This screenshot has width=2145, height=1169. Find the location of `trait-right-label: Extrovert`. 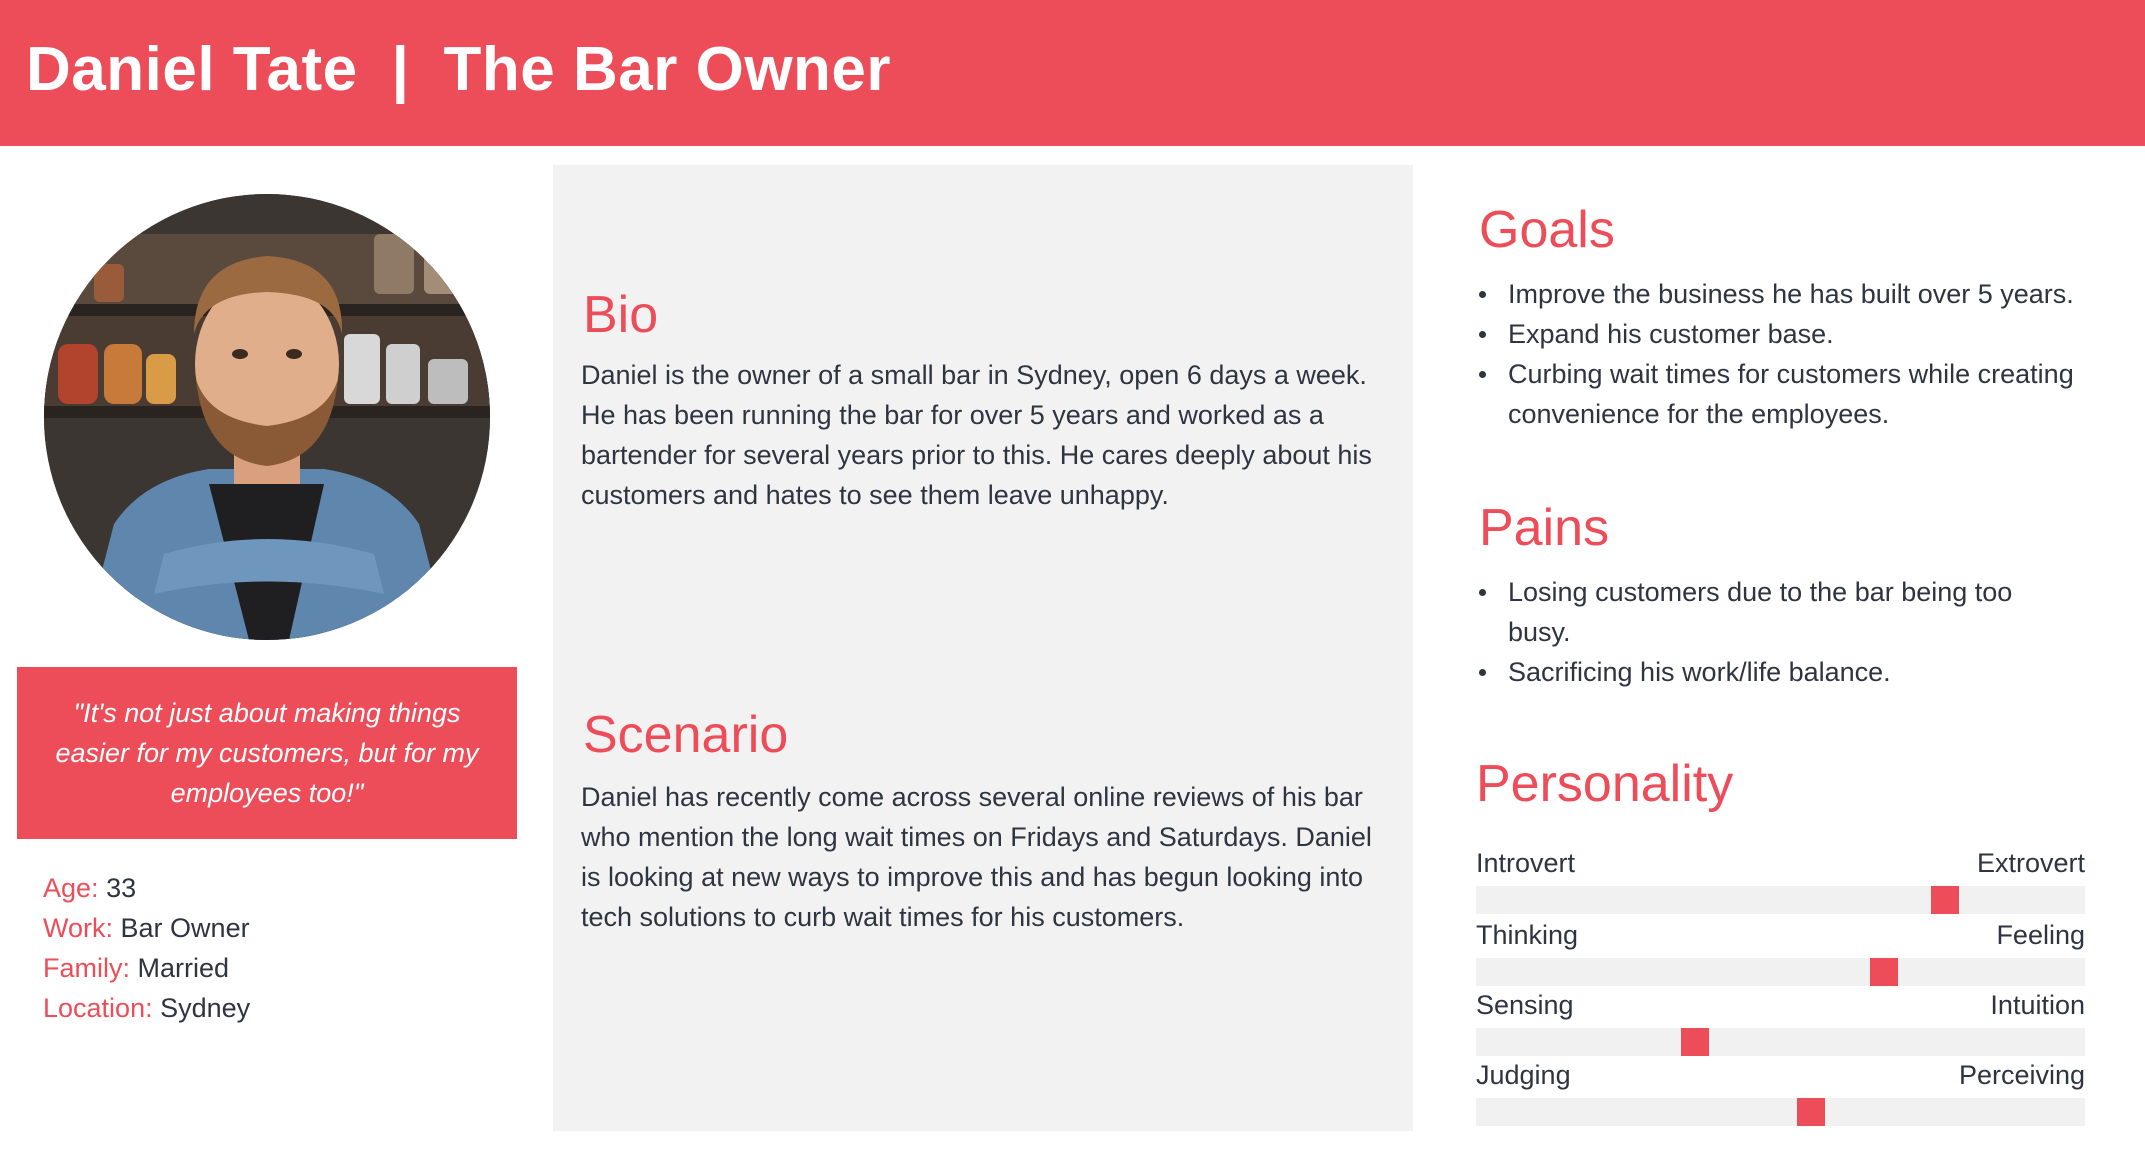

trait-right-label: Extrovert is located at coordinates (2030, 863).